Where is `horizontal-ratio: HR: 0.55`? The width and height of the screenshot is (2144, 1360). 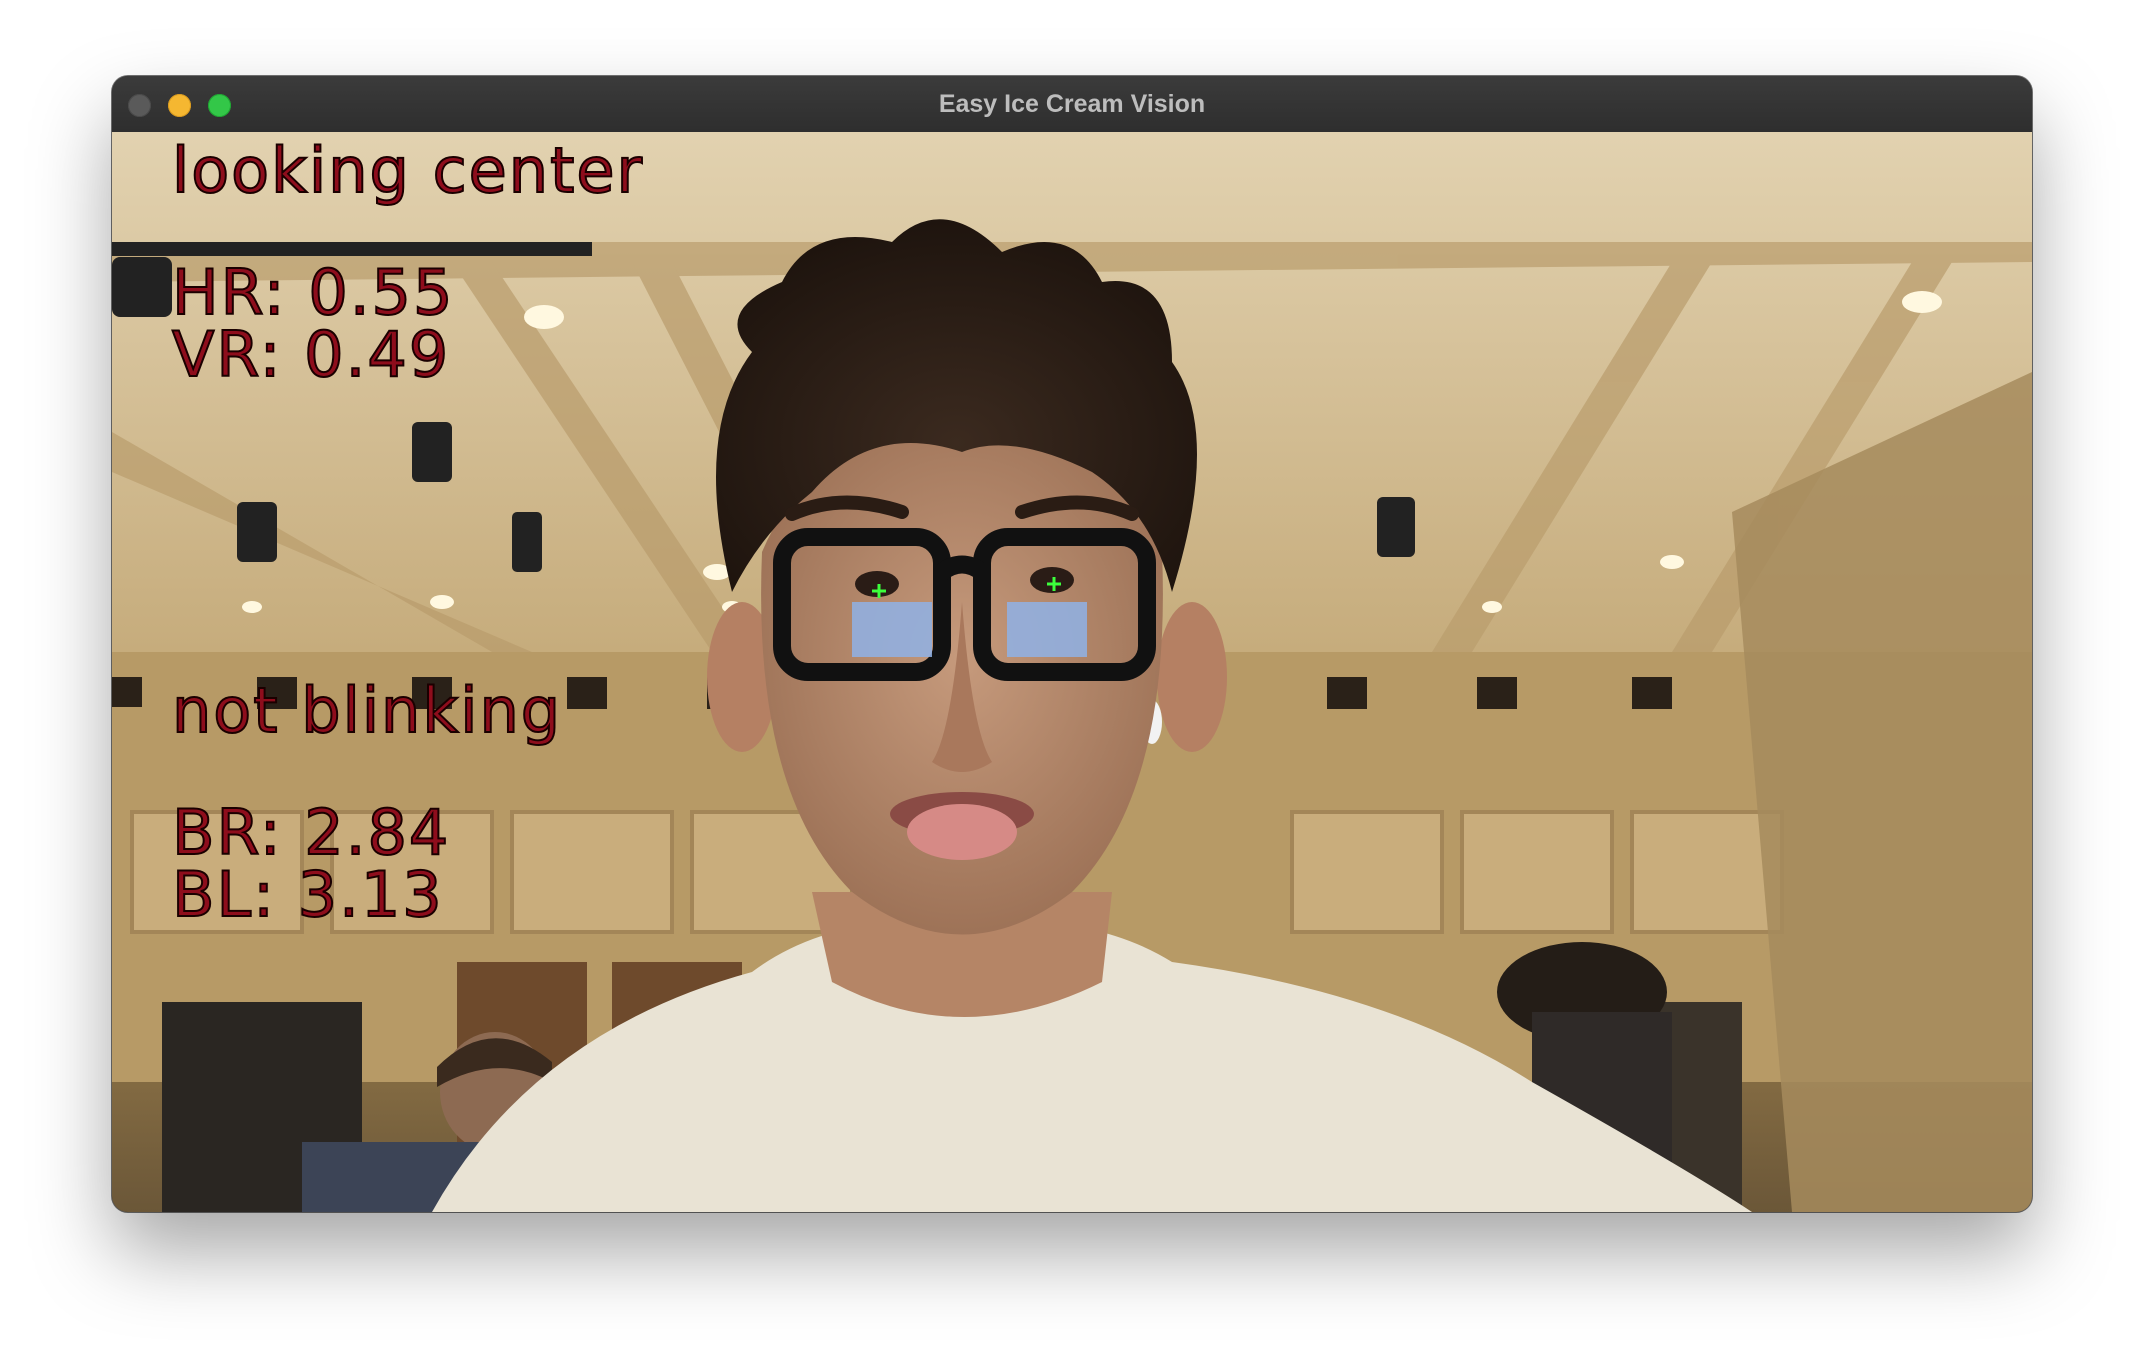 horizontal-ratio: HR: 0.55 is located at coordinates (313, 292).